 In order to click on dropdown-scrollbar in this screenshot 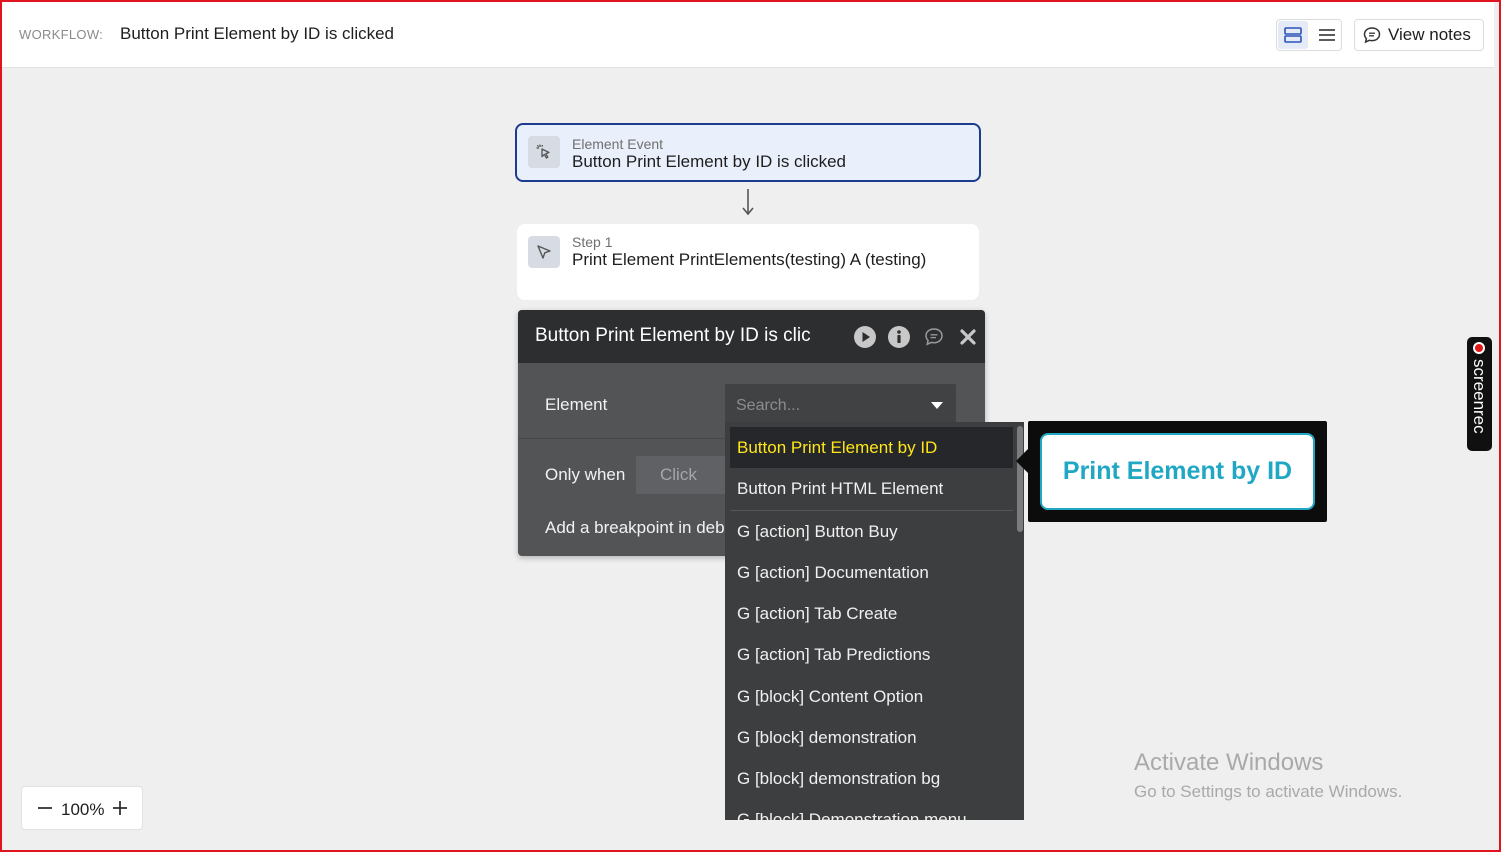, I will do `click(1020, 479)`.